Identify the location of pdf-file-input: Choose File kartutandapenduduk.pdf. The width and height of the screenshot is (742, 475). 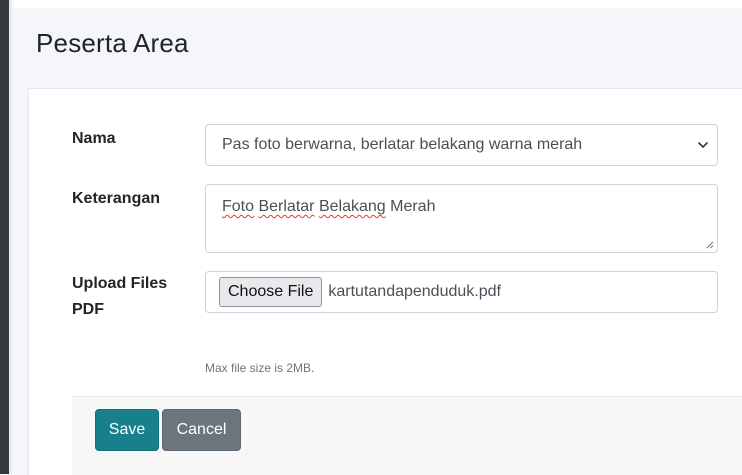
(461, 292).